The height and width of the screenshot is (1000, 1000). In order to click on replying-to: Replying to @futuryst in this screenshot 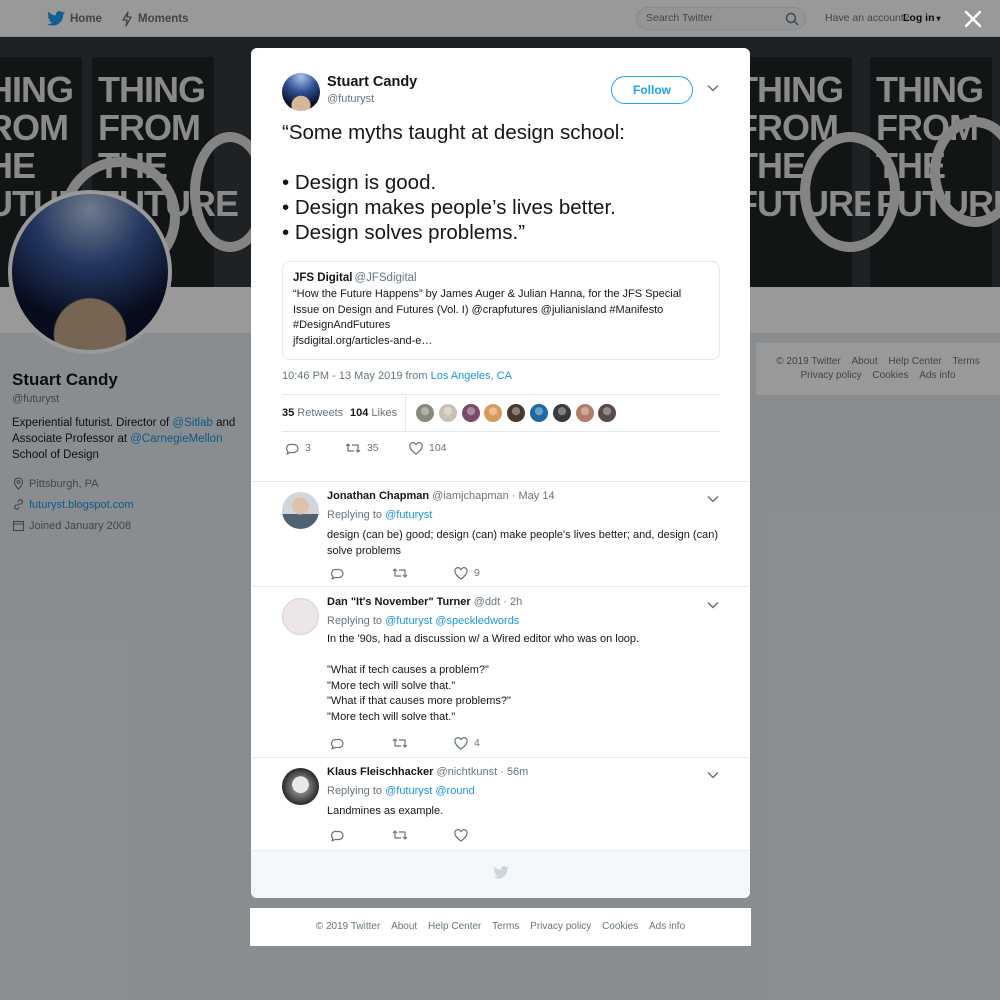, I will do `click(380, 515)`.